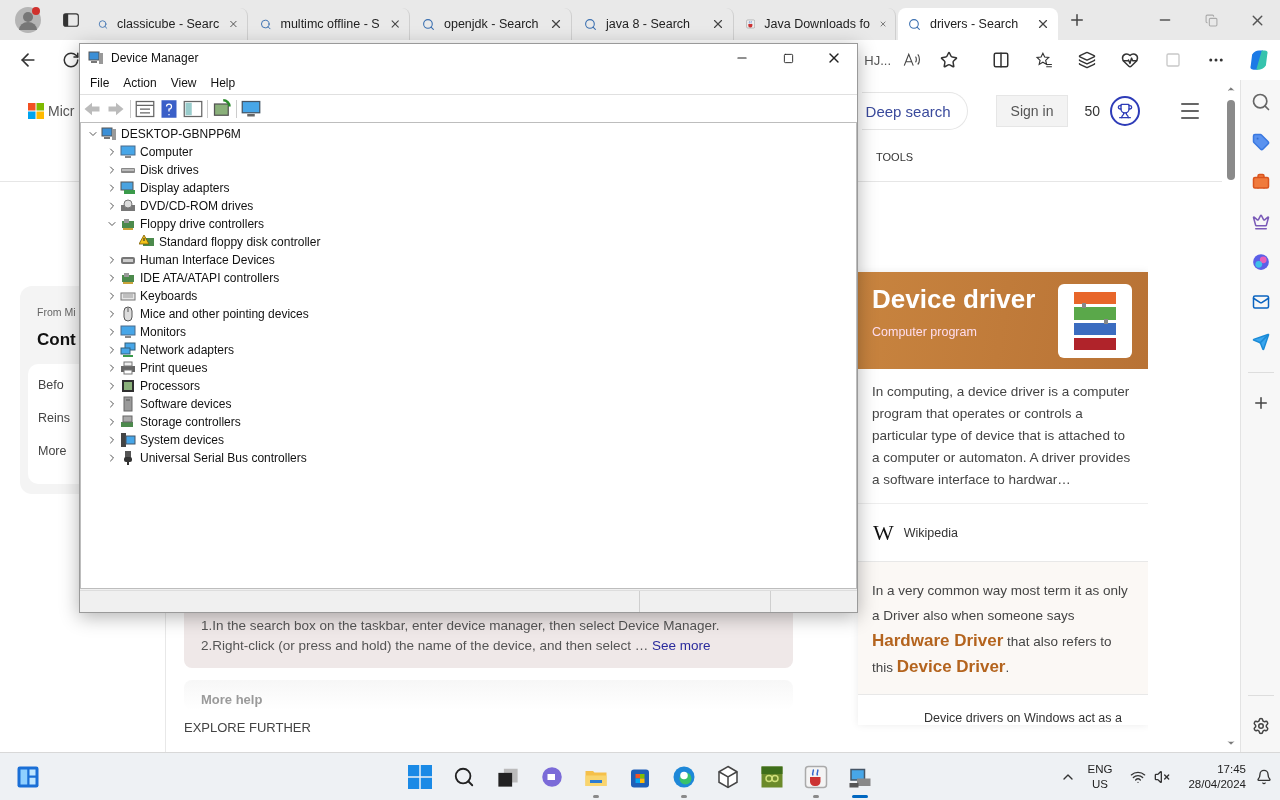 The image size is (1280, 800). I want to click on chip-icon, so click(128, 386).